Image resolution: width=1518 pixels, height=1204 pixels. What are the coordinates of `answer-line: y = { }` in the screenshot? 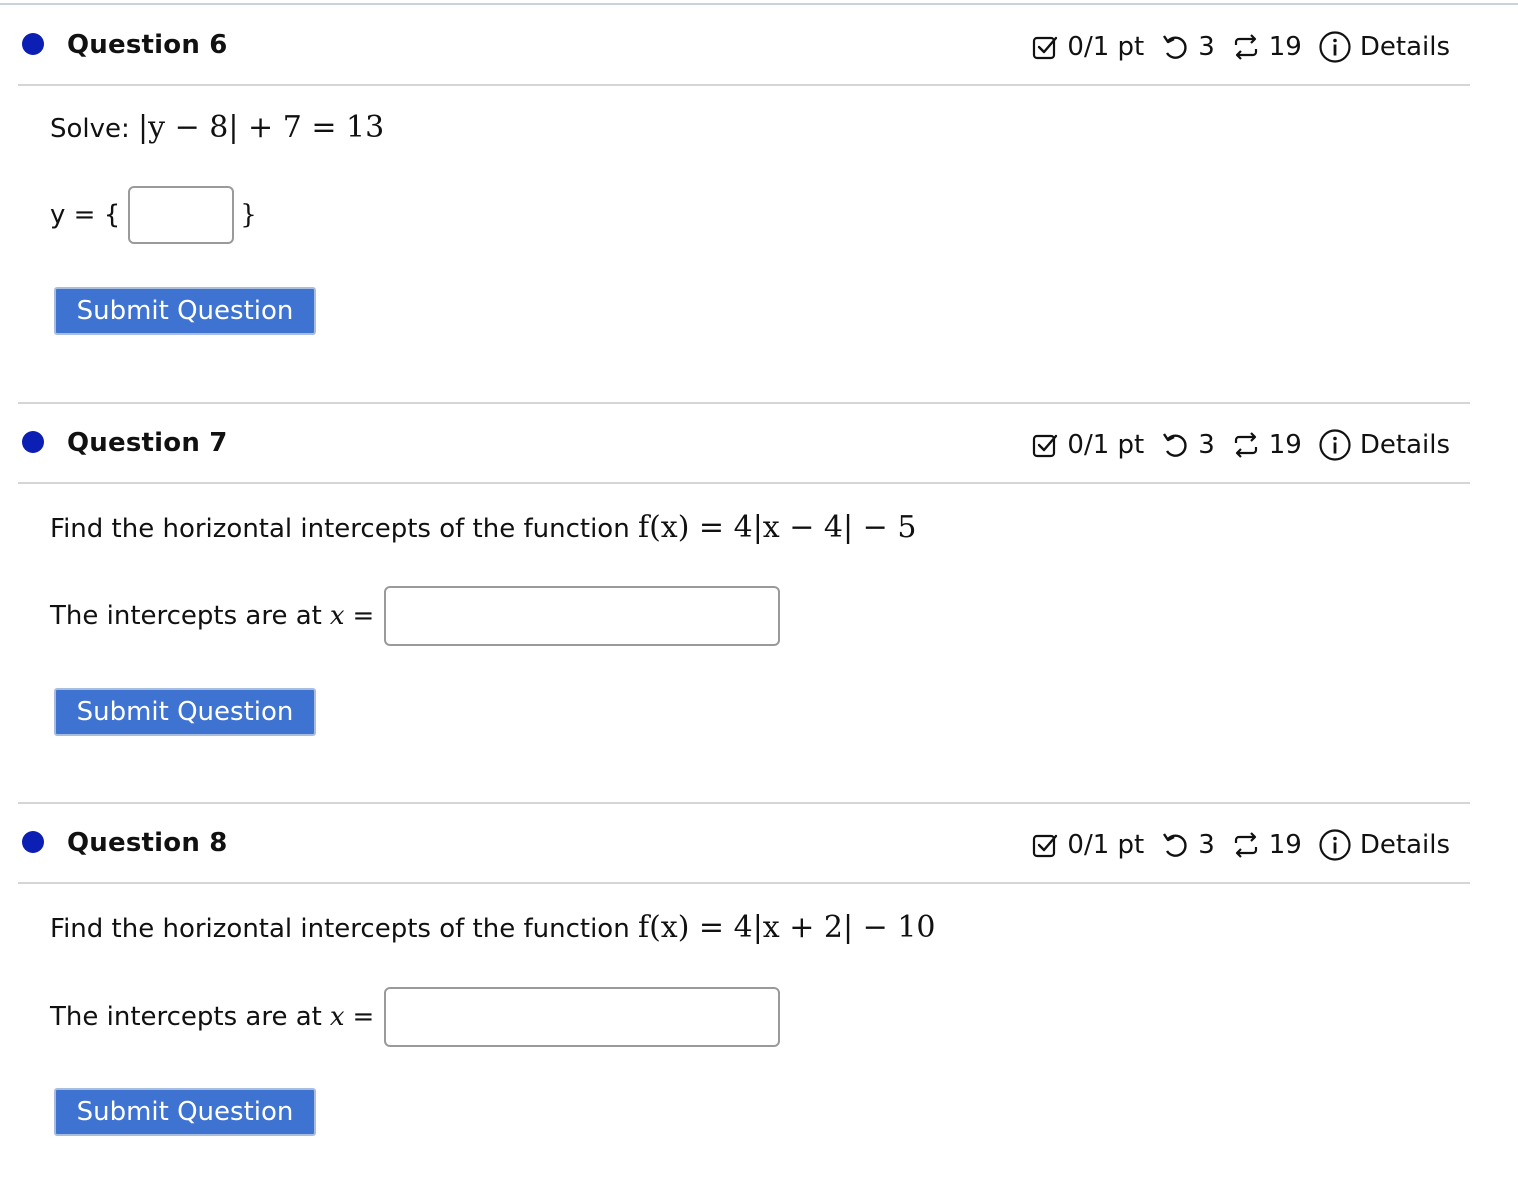 It's located at (153, 215).